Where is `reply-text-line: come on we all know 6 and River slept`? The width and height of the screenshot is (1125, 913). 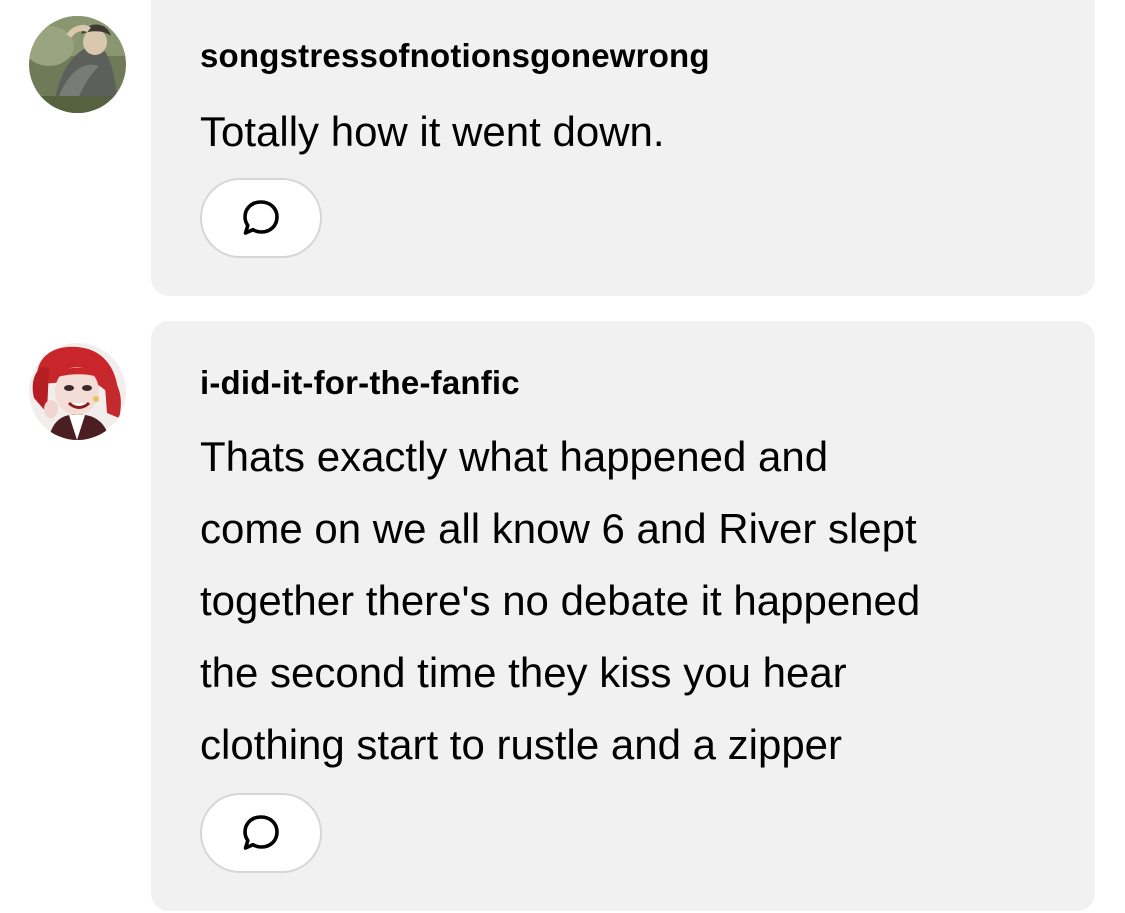
reply-text-line: come on we all know 6 and River slept is located at coordinates (558, 528).